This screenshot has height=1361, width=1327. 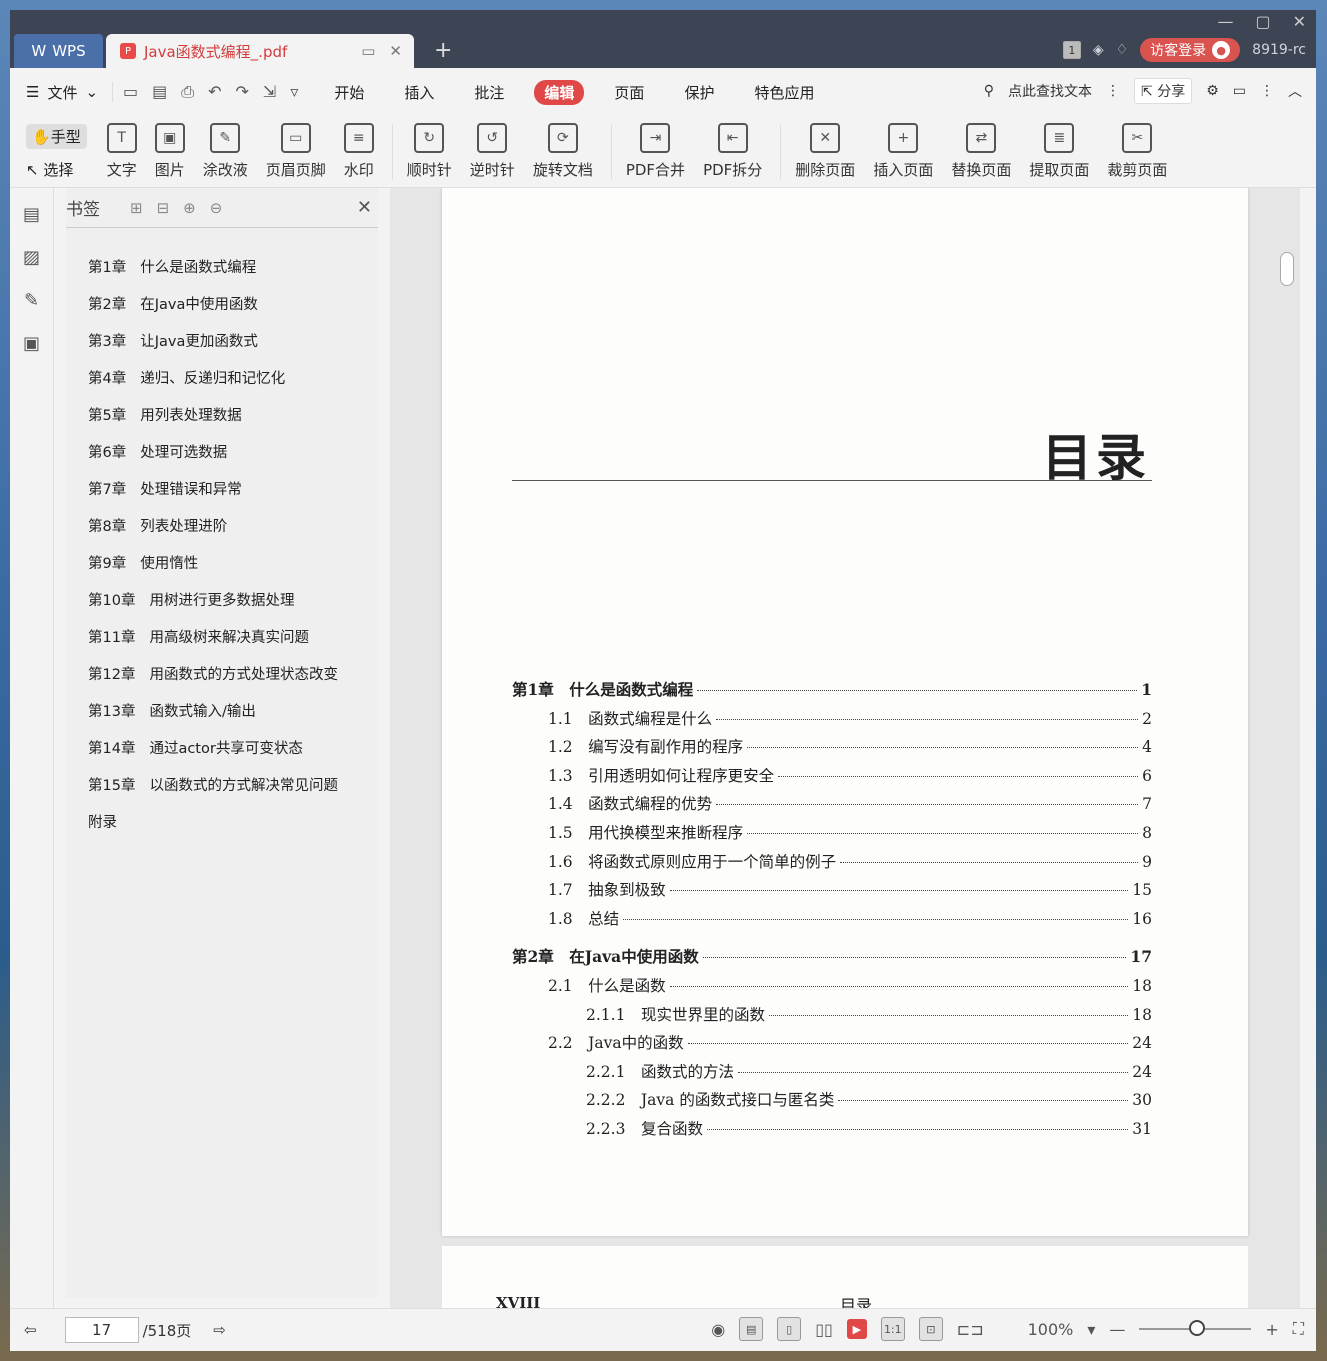 I want to click on ribbon-tool-2: ✎ 涂改液, so click(x=225, y=151).